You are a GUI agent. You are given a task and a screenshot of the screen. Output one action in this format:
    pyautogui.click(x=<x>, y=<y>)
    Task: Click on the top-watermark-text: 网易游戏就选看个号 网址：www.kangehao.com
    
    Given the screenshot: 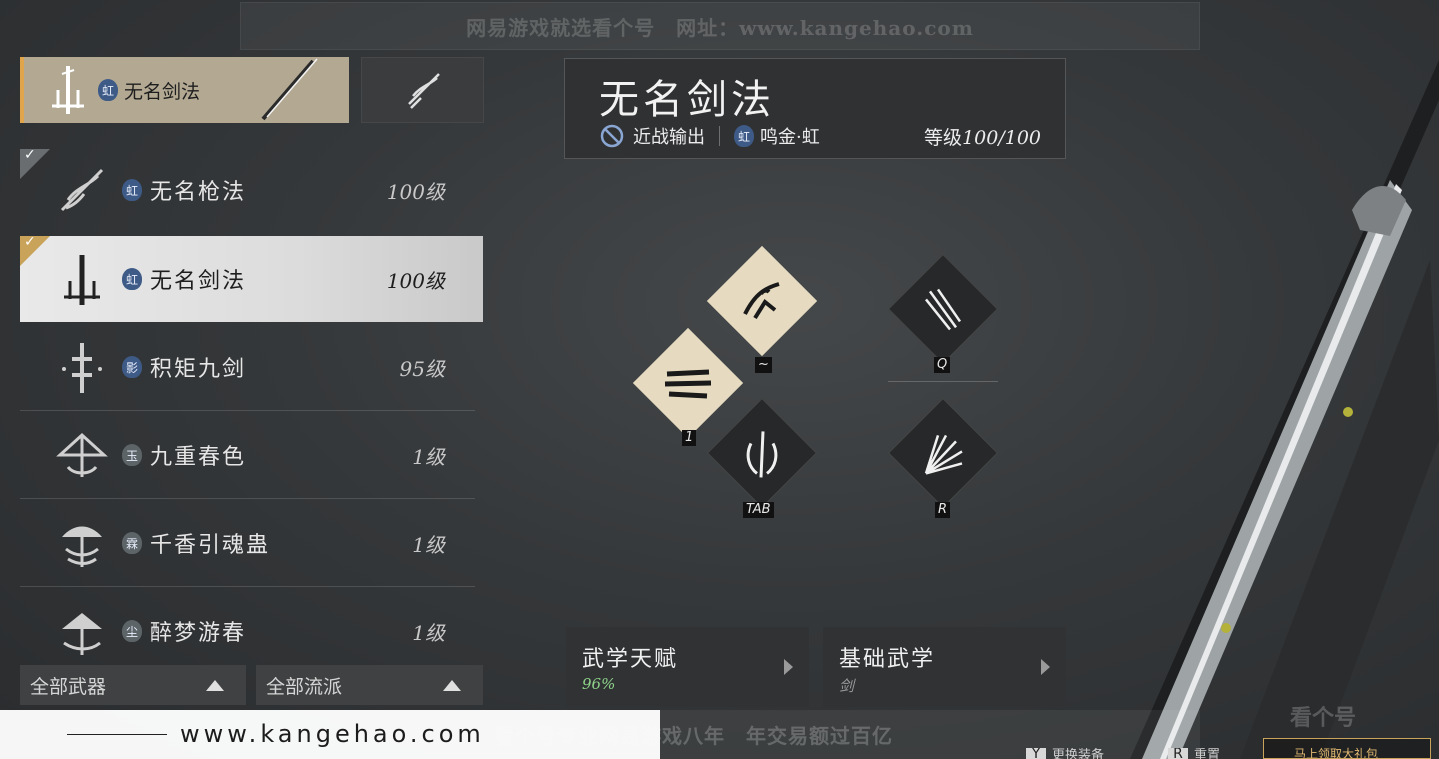 What is the action you would take?
    pyautogui.click(x=720, y=27)
    